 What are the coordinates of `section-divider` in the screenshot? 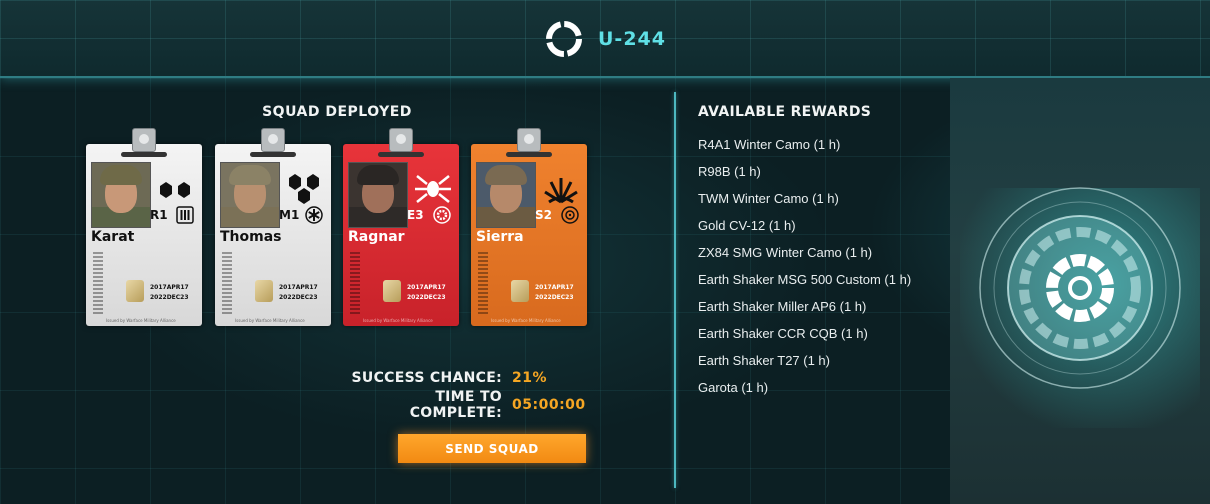 It's located at (675, 290).